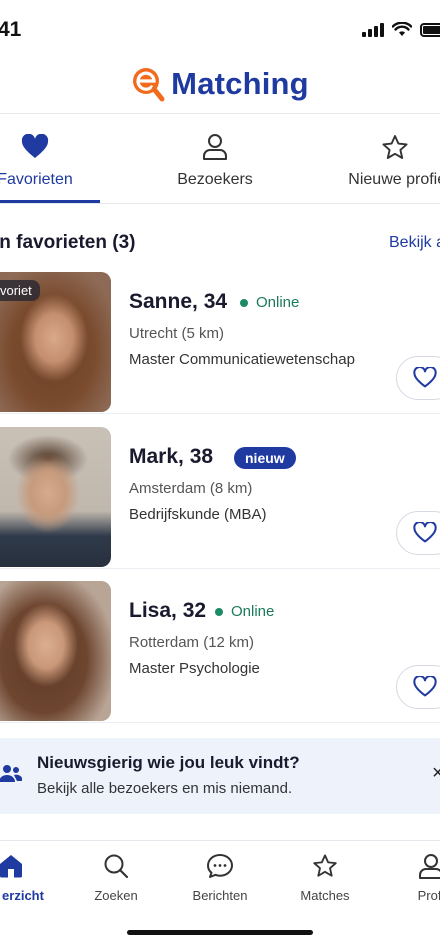 This screenshot has width=440, height=951. I want to click on wifi-icon, so click(402, 29).